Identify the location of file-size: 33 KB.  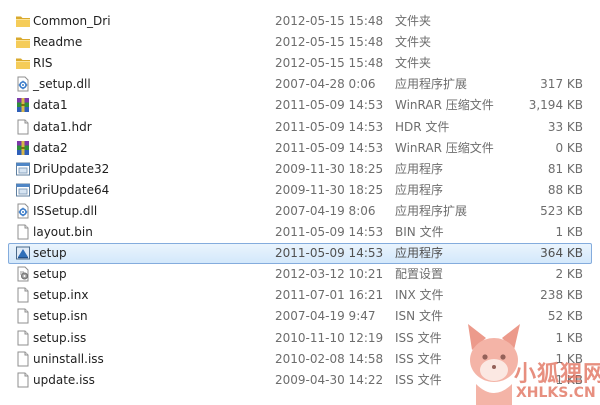
(565, 126).